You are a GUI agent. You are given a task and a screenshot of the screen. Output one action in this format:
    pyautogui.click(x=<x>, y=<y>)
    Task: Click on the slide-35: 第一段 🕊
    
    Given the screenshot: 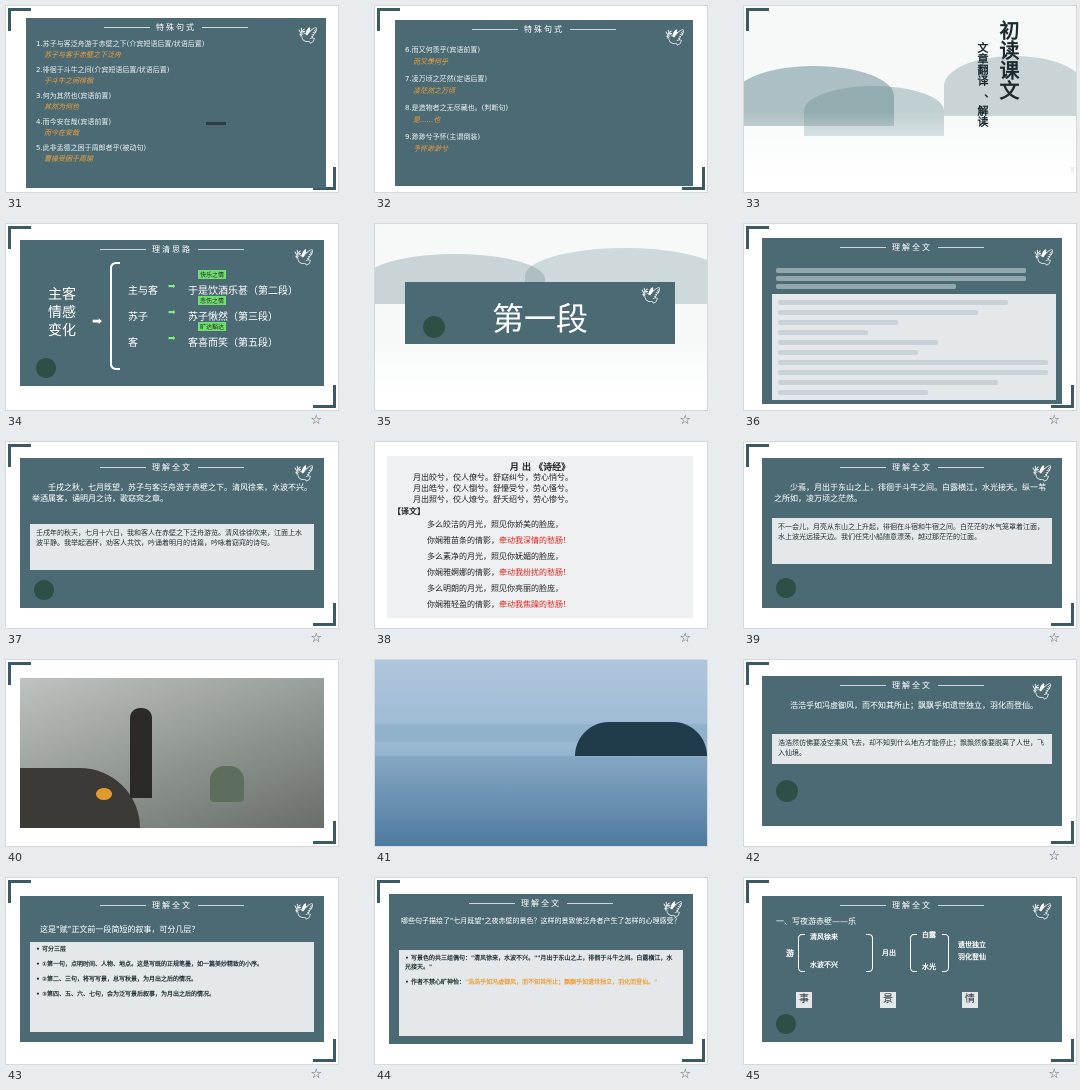 What is the action you would take?
    pyautogui.click(x=541, y=317)
    